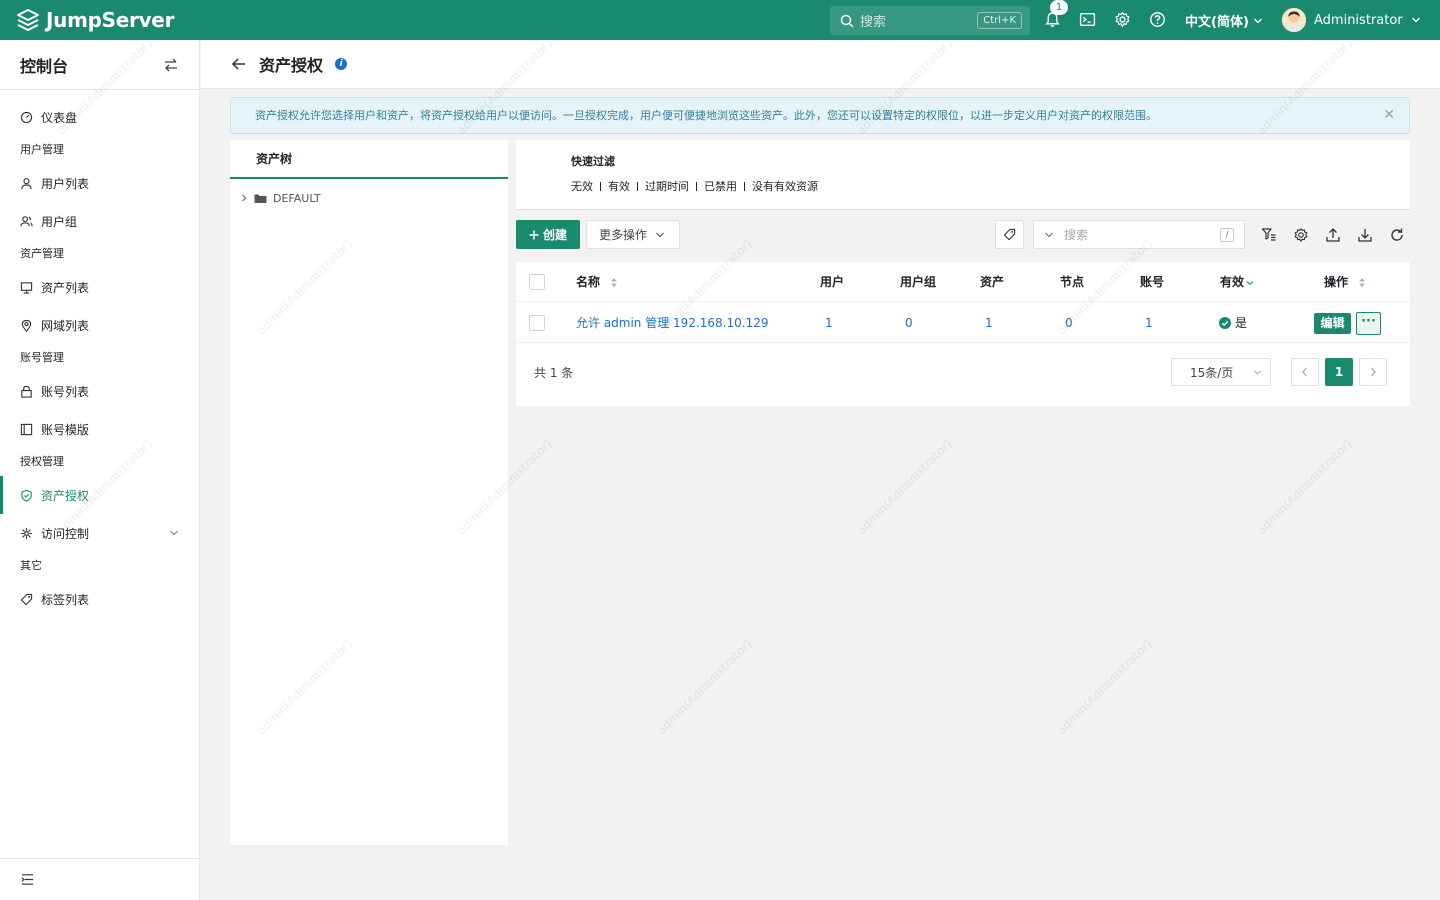 This screenshot has width=1440, height=900. What do you see at coordinates (341, 64) in the screenshot?
I see `info-icon: i` at bounding box center [341, 64].